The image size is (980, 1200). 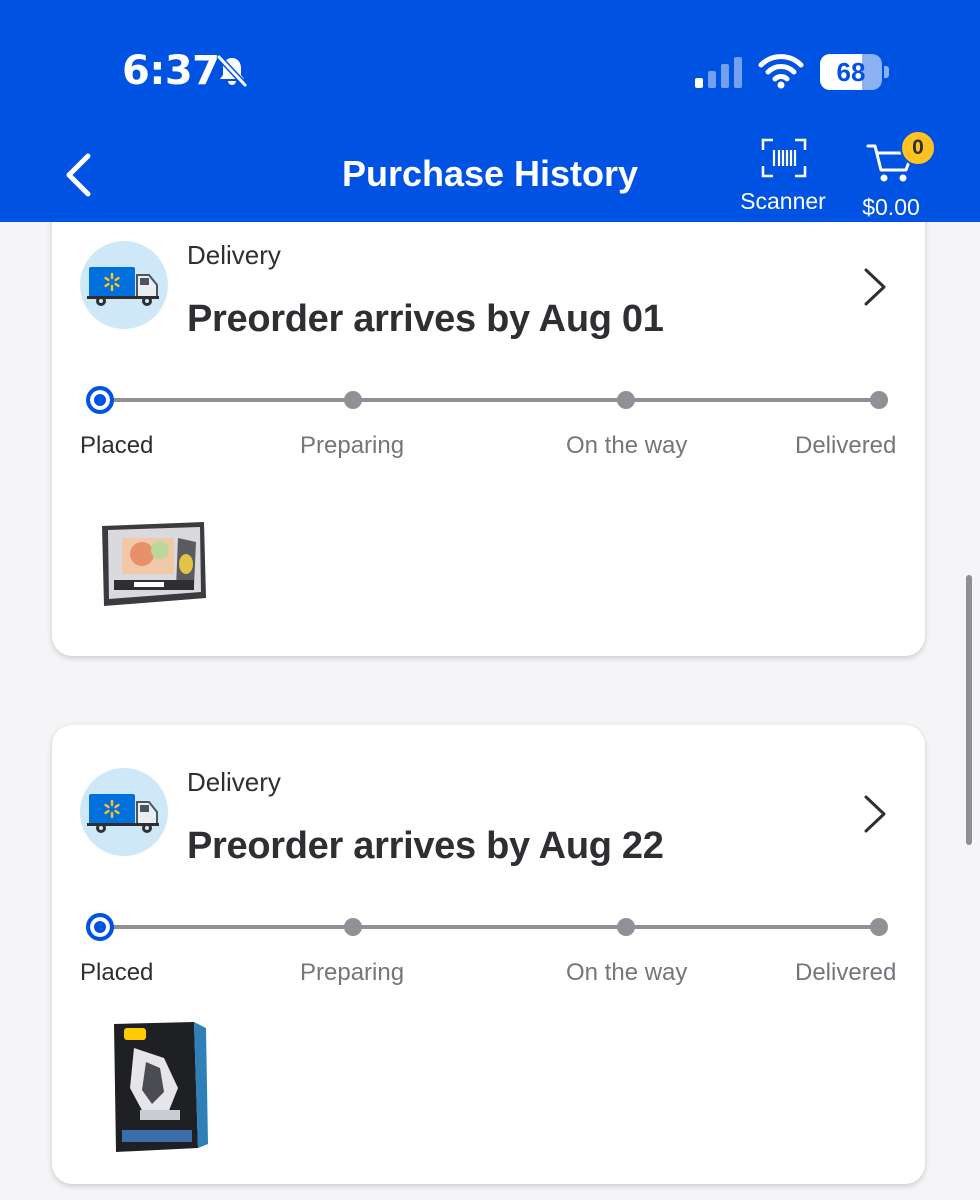 I want to click on scrollbar, so click(x=969, y=710).